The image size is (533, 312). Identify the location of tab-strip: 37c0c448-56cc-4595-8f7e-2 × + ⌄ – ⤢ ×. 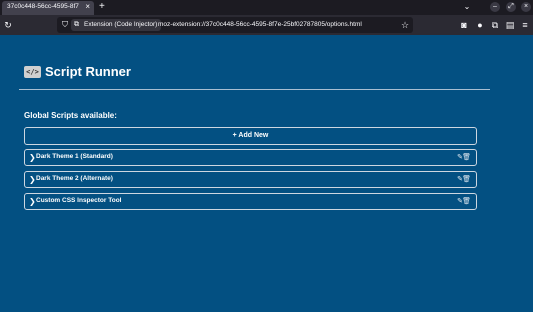
(266, 7).